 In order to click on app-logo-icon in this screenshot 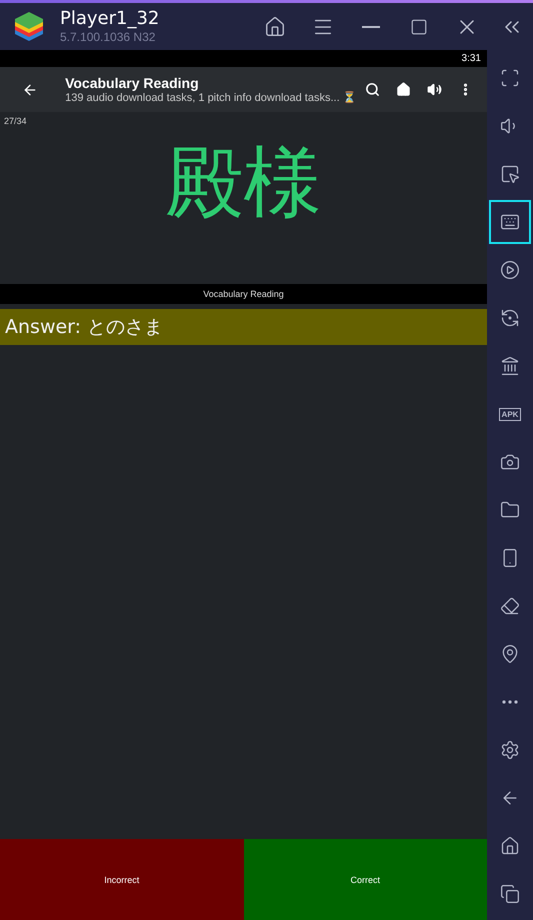, I will do `click(29, 26)`.